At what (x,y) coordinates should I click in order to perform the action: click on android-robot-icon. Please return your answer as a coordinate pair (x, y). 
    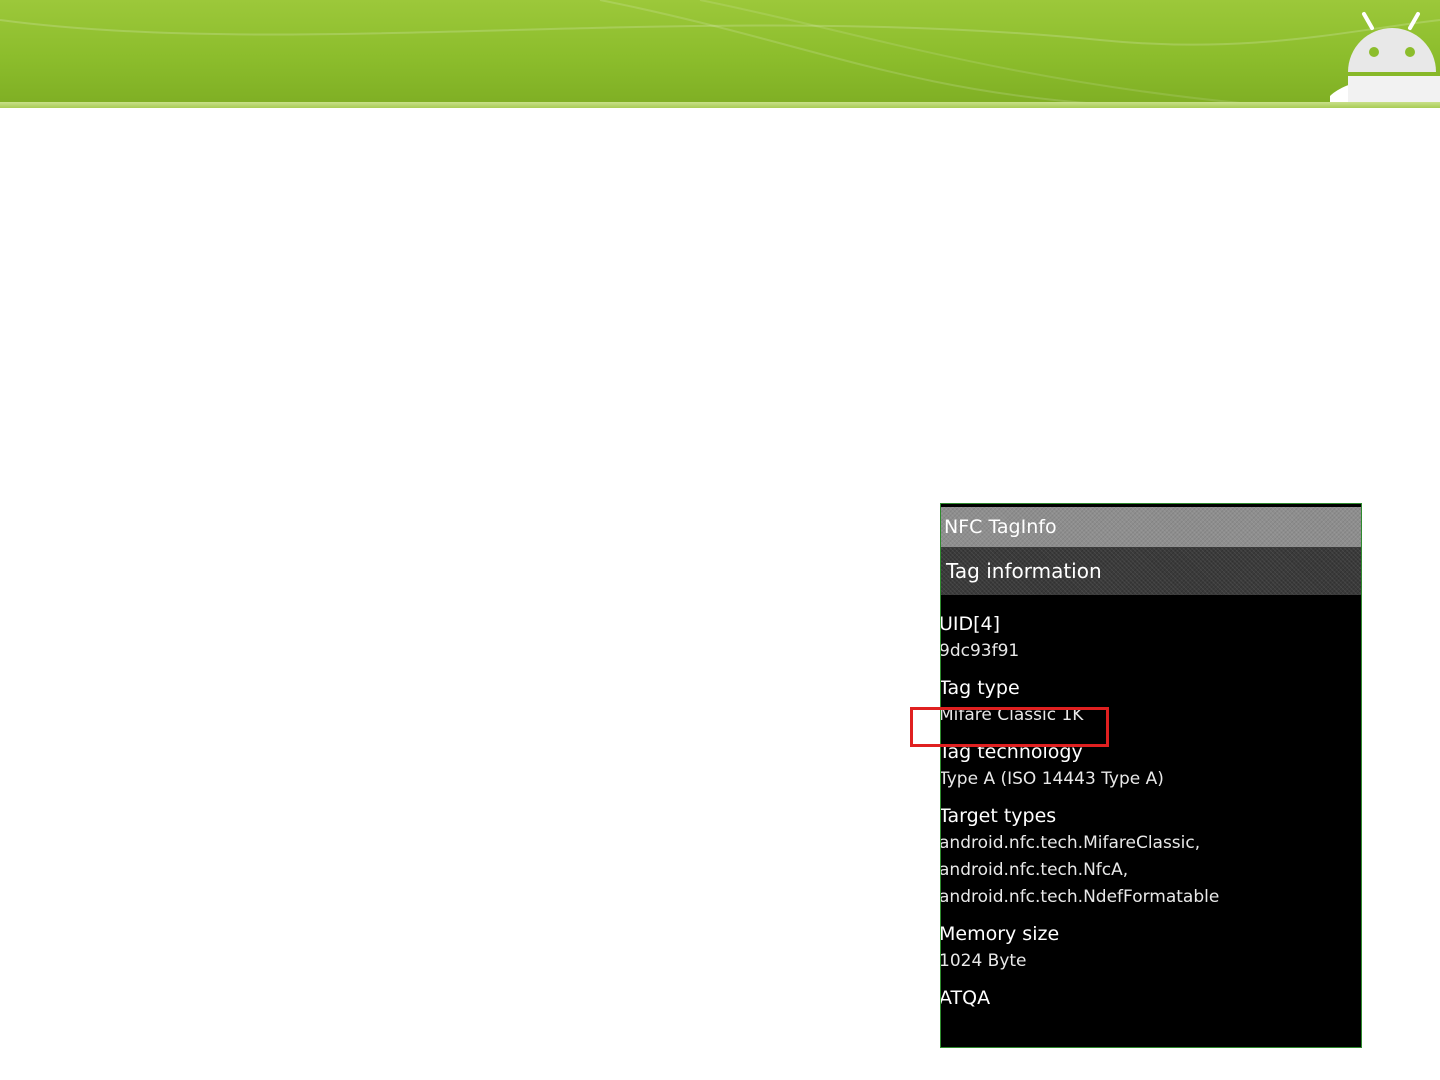
    Looking at the image, I should click on (1385, 58).